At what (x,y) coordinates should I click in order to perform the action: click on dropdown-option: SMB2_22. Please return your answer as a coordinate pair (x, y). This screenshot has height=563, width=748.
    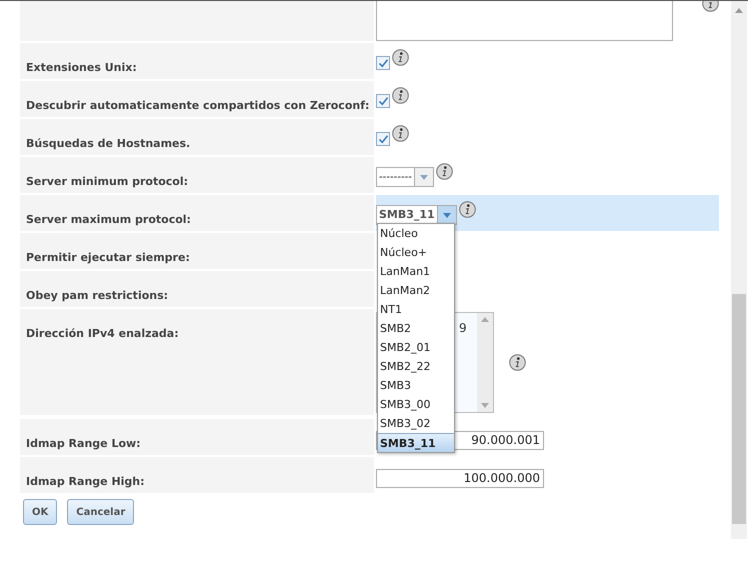
    Looking at the image, I should click on (416, 366).